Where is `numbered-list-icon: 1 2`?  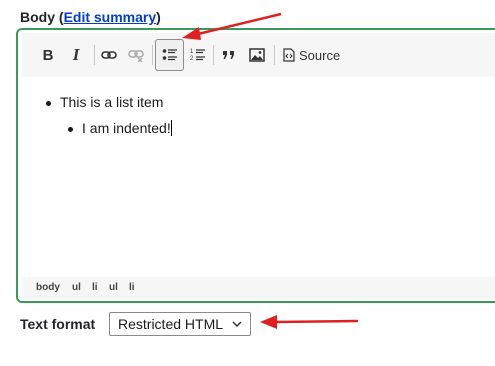 numbered-list-icon: 1 2 is located at coordinates (197, 55).